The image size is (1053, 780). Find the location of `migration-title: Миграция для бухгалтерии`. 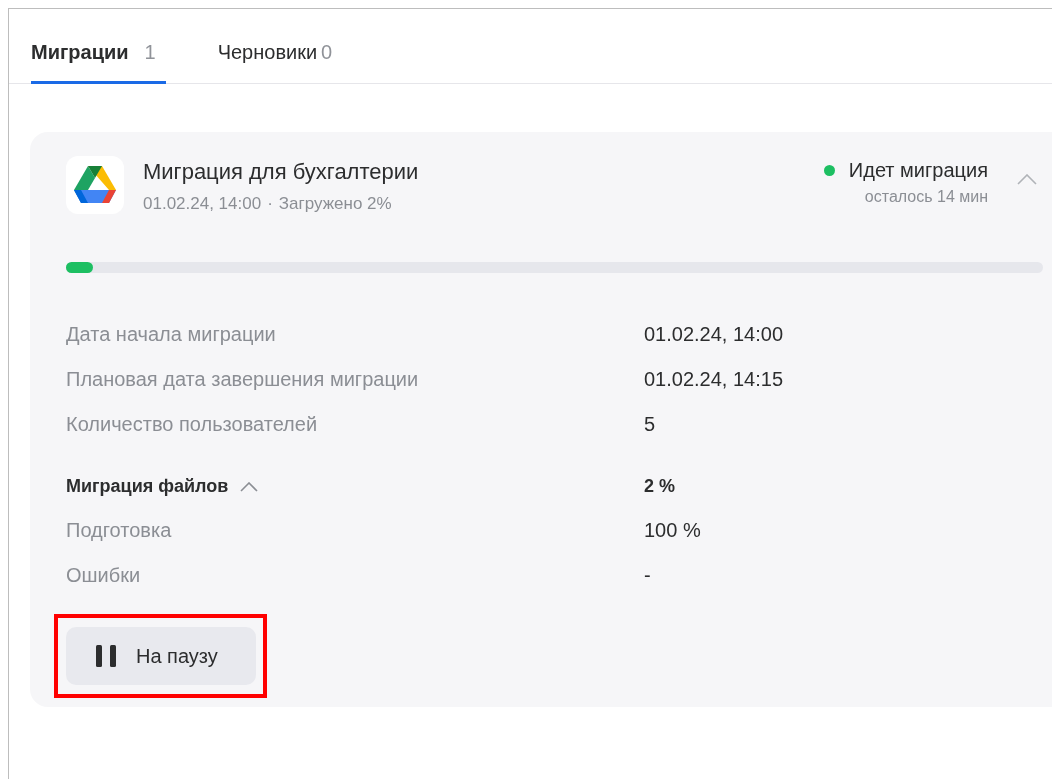

migration-title: Миграция для бухгалтерии is located at coordinates (281, 172).